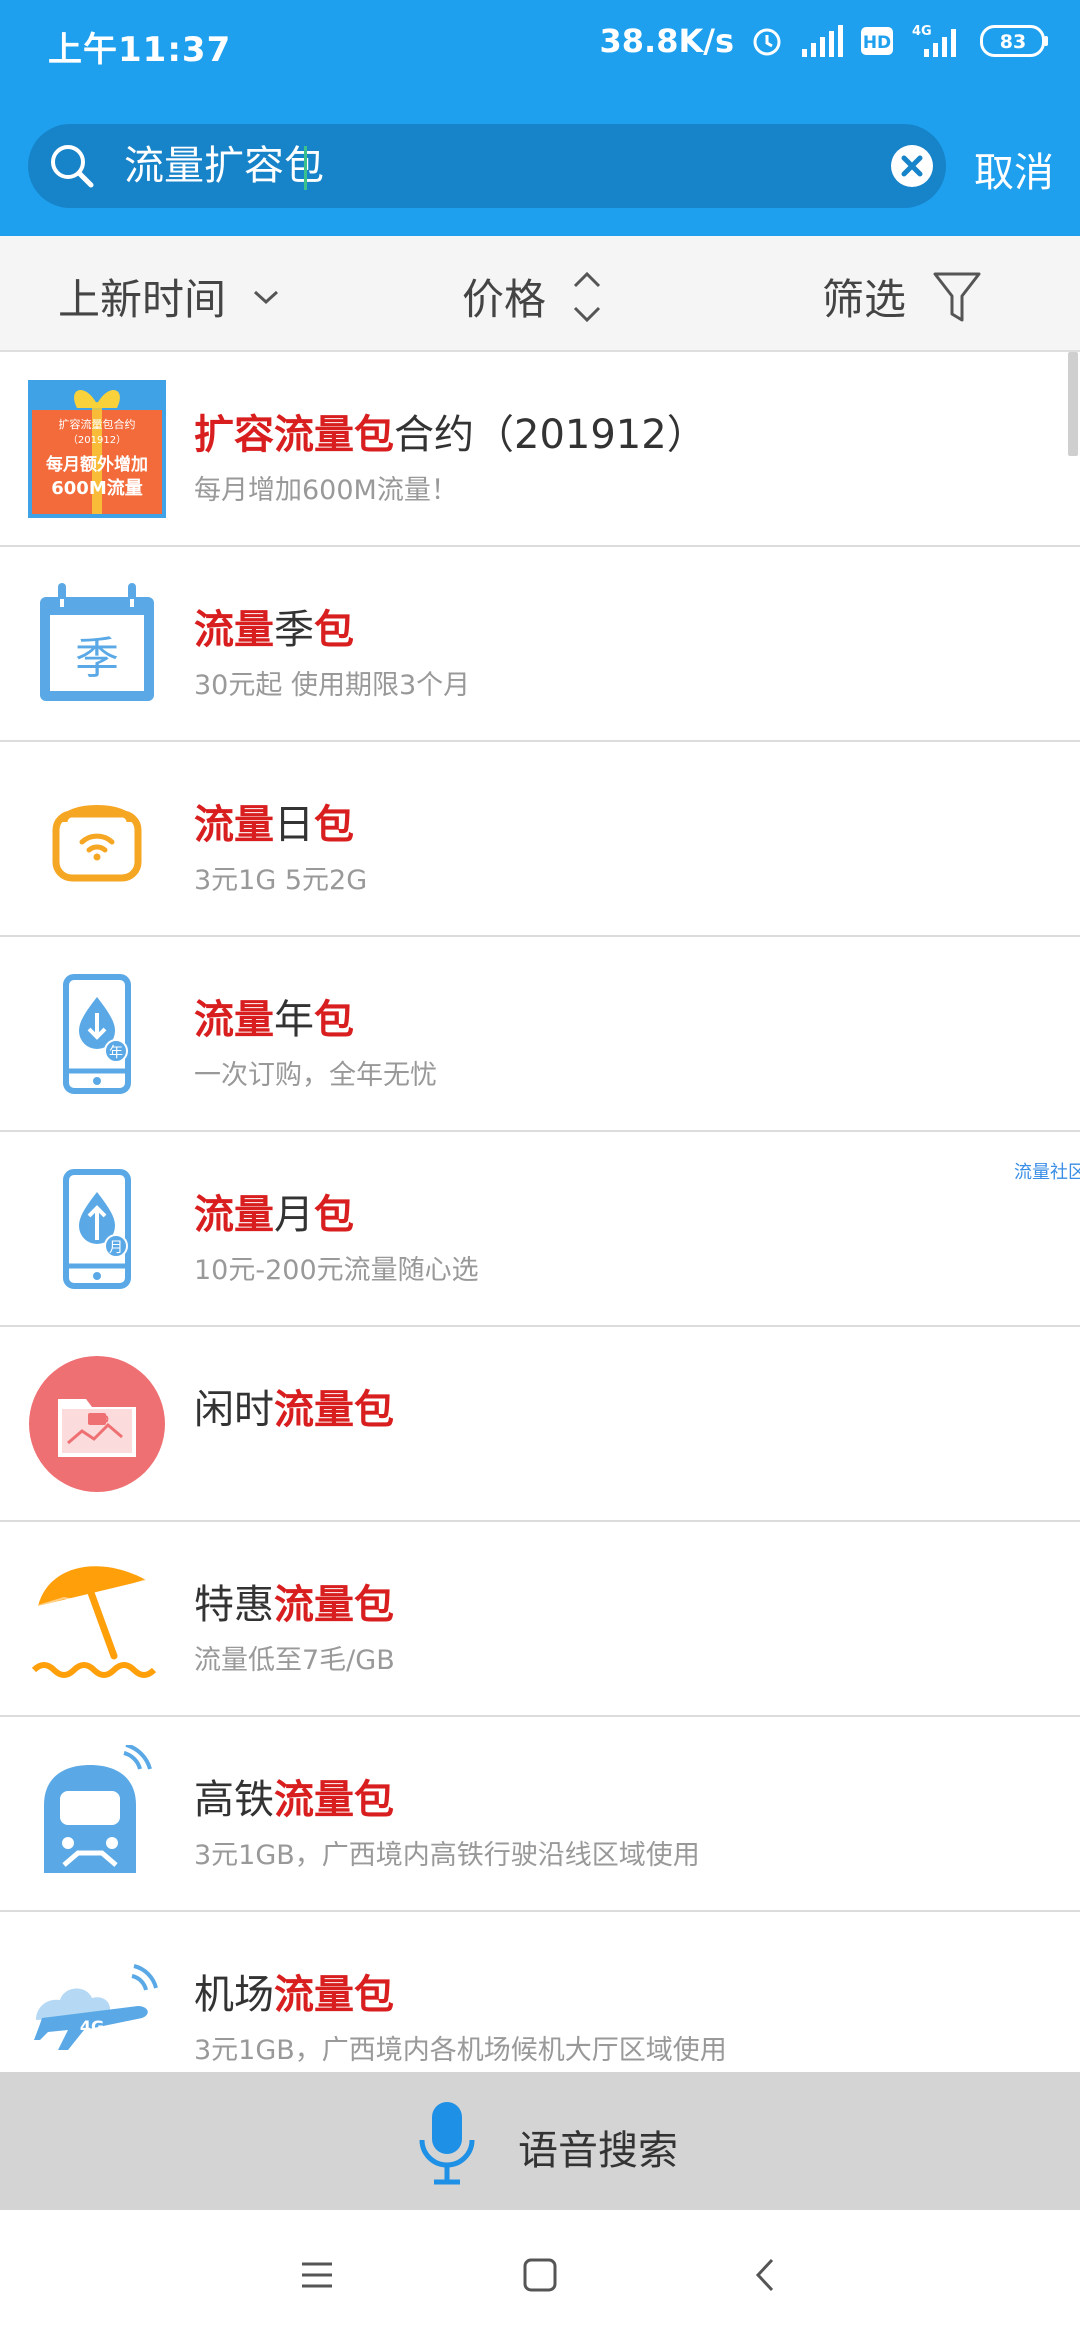 The height and width of the screenshot is (2340, 1080). What do you see at coordinates (97, 424) in the screenshot?
I see `badge-line-1: 扩容流量包合约` at bounding box center [97, 424].